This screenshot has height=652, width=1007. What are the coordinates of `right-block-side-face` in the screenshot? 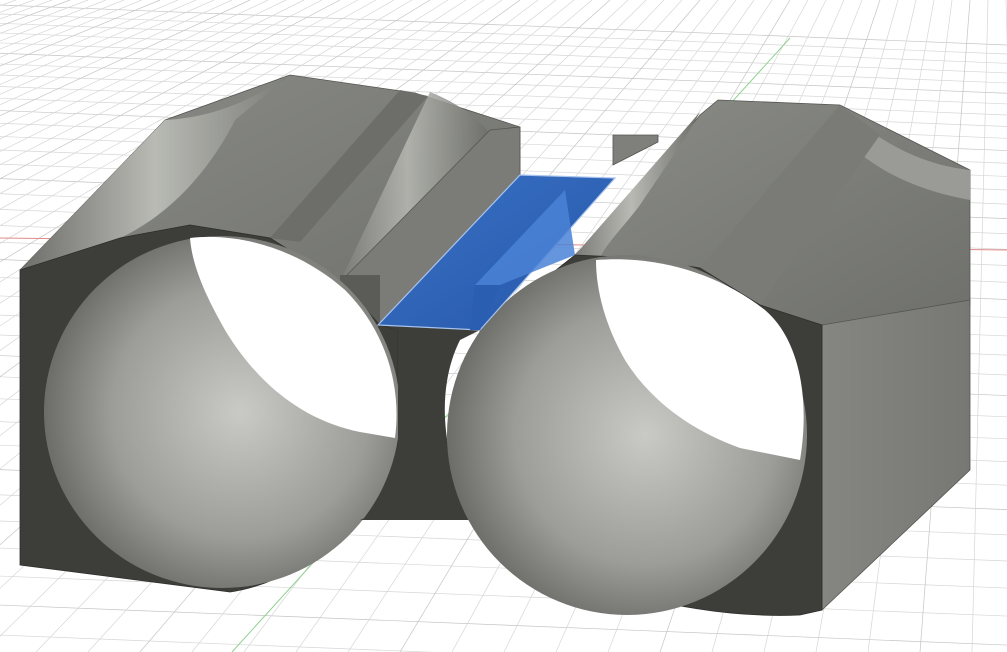 It's located at (896, 455).